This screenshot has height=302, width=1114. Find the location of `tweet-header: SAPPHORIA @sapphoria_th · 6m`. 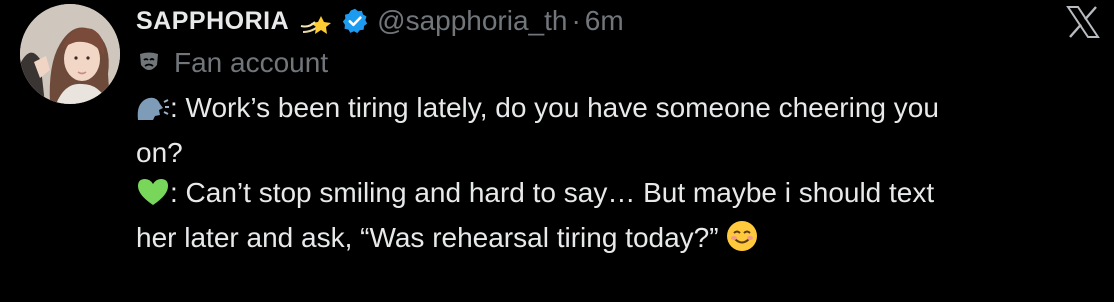

tweet-header: SAPPHORIA @sapphoria_th · 6m is located at coordinates (380, 21).